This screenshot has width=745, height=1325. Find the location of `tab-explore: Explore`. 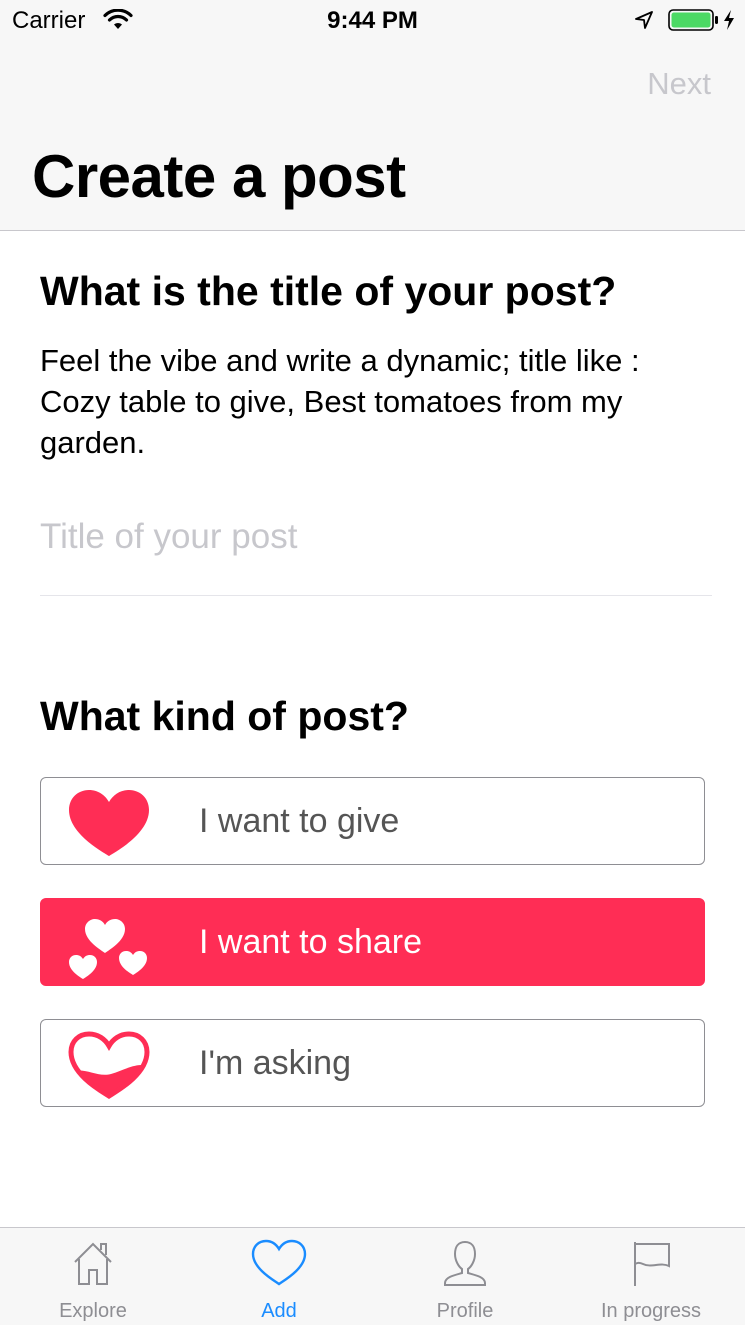

tab-explore: Explore is located at coordinates (93, 1276).